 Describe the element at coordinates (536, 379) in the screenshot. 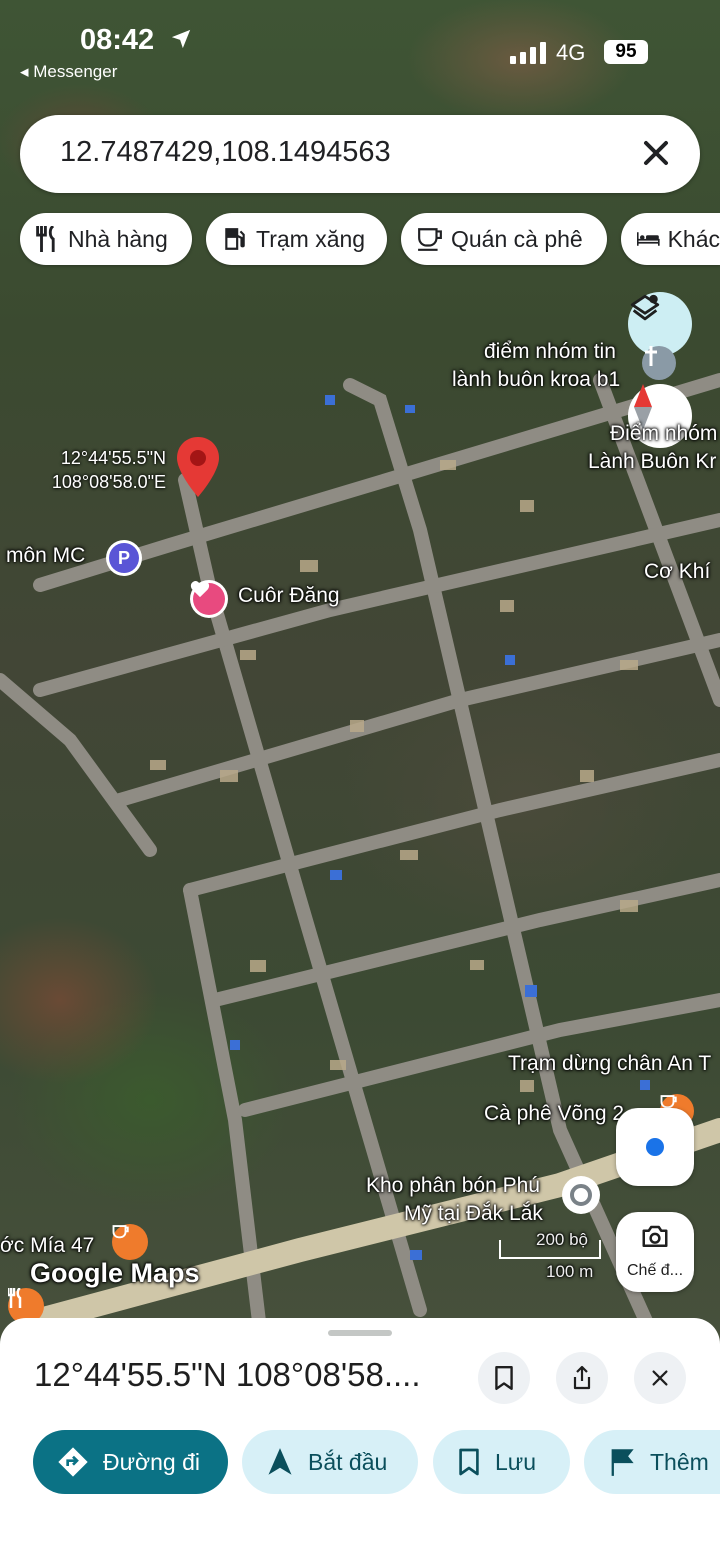

I see `poi-label-church-1b: lành buôn kroa b1` at that location.